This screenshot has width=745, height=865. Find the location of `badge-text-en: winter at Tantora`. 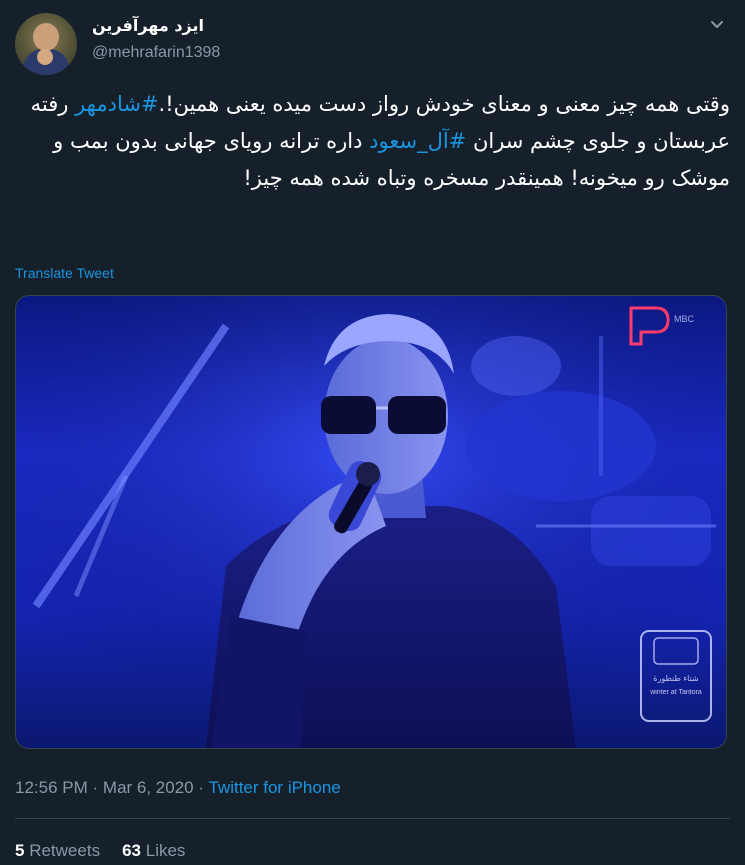

badge-text-en: winter at Tantora is located at coordinates (675, 692).